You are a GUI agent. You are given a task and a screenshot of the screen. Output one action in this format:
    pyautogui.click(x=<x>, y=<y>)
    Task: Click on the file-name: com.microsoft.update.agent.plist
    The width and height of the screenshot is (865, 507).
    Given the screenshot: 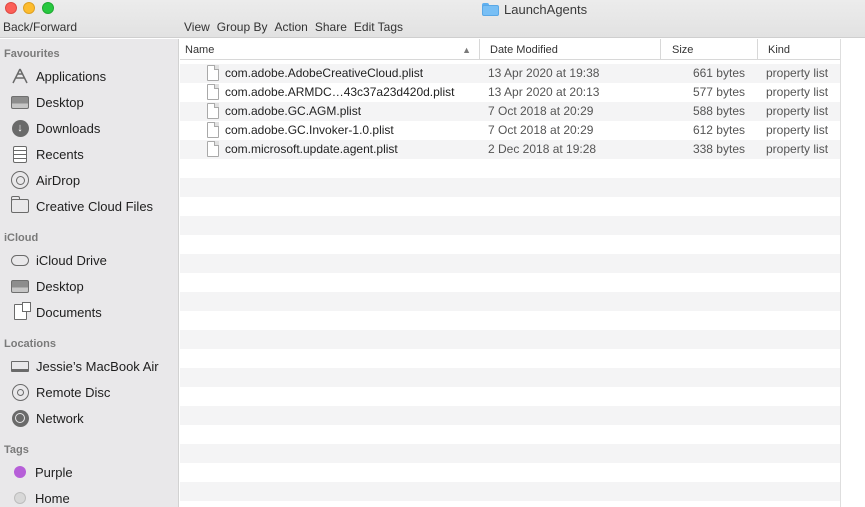 What is the action you would take?
    pyautogui.click(x=311, y=149)
    